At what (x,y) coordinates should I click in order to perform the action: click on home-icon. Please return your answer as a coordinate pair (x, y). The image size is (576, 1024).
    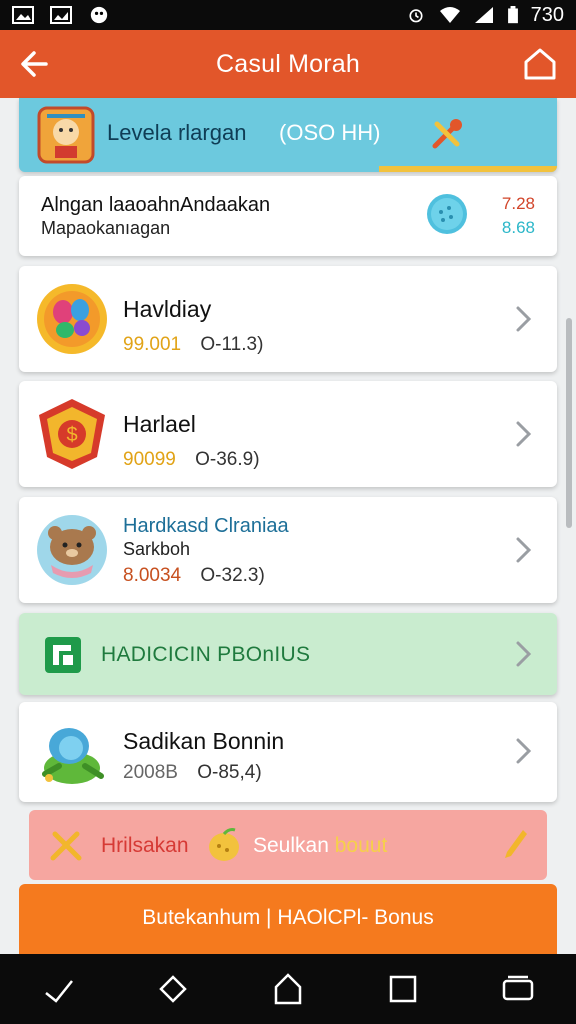
    Looking at the image, I should click on (540, 64).